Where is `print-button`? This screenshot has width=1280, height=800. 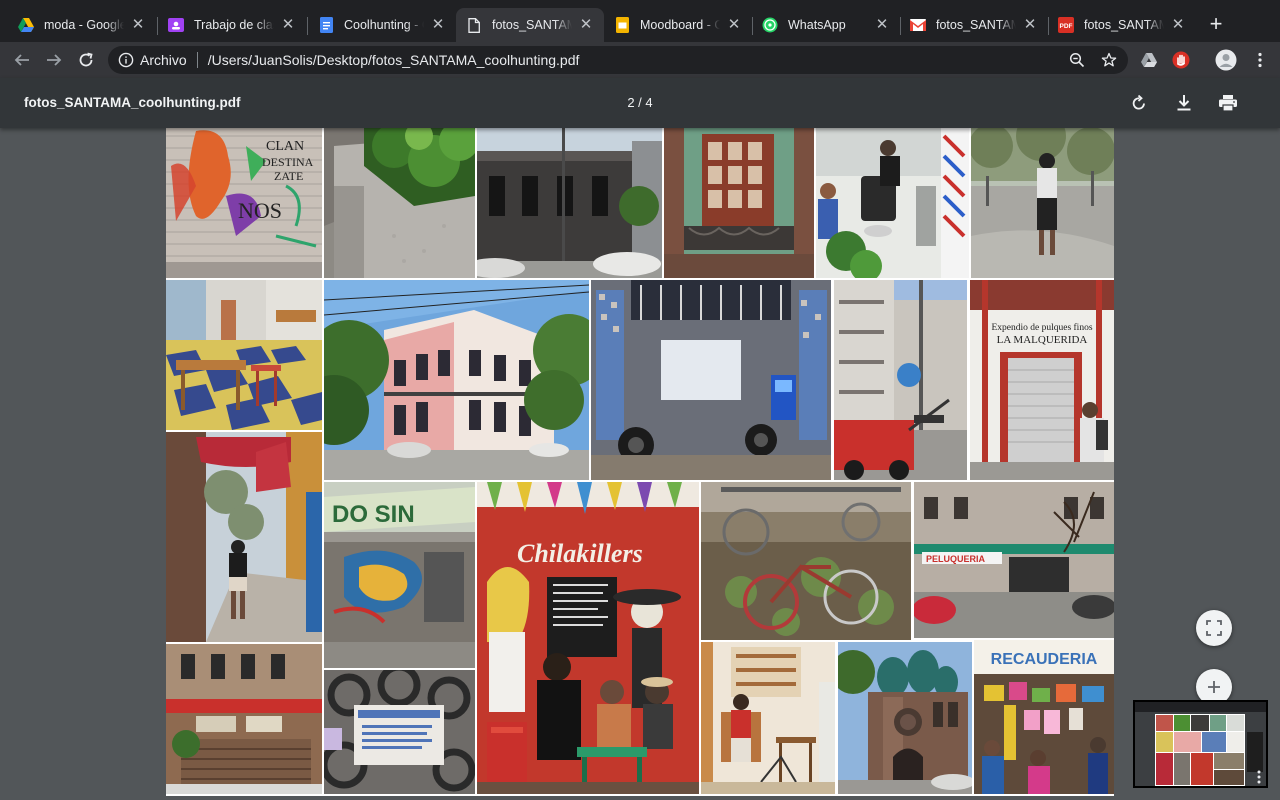 print-button is located at coordinates (1228, 103).